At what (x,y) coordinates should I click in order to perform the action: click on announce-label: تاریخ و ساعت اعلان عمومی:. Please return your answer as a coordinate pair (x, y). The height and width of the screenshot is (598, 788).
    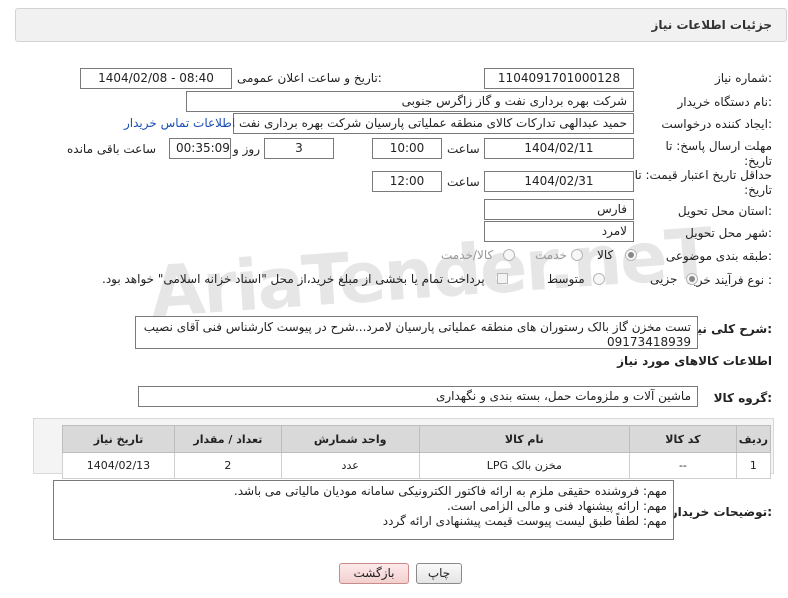
    Looking at the image, I should click on (309, 78).